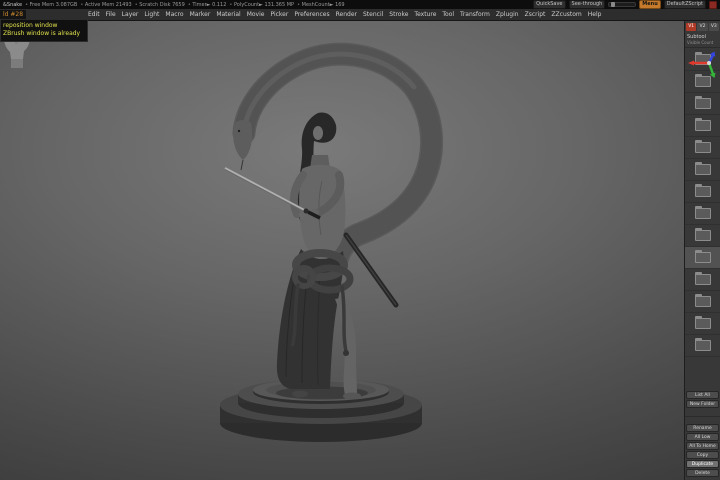 This screenshot has height=480, width=720. What do you see at coordinates (200, 14) in the screenshot?
I see `menu-marker: Marker` at bounding box center [200, 14].